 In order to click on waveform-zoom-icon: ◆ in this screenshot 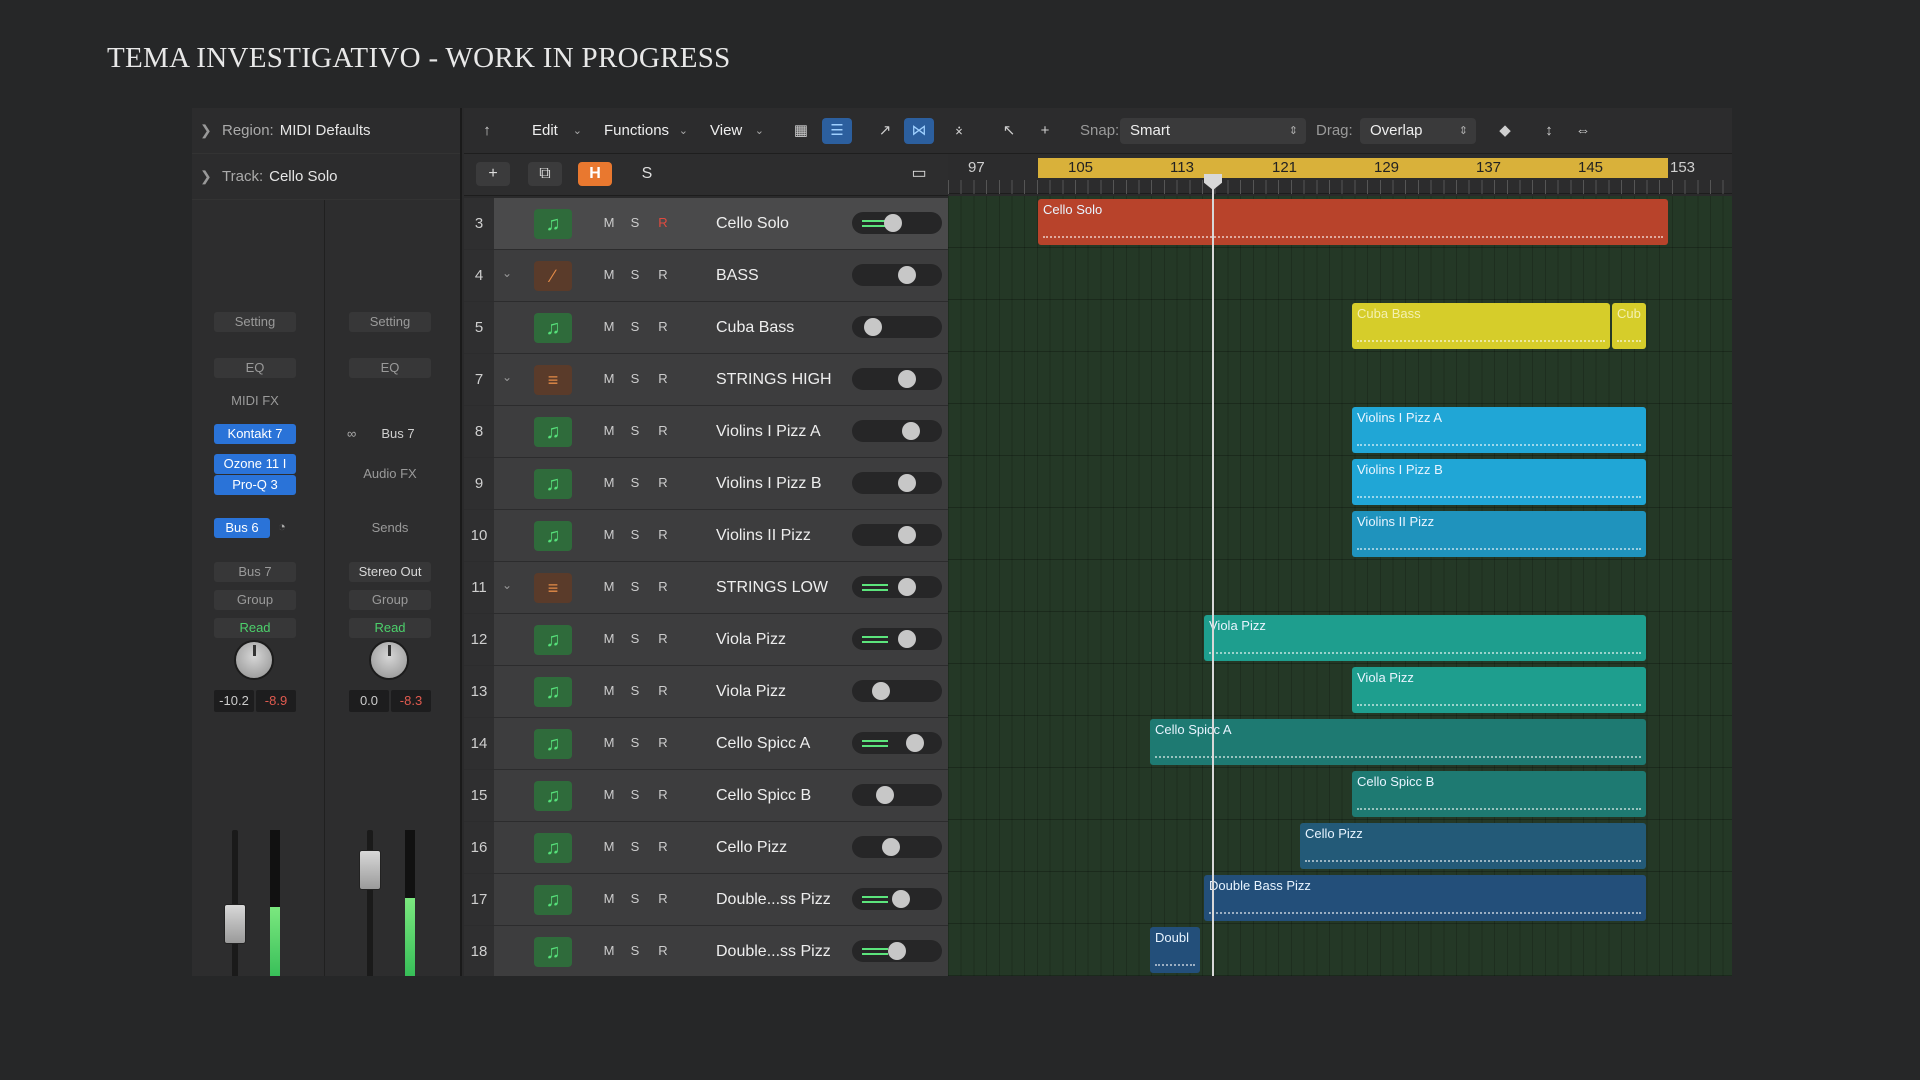, I will do `click(1505, 131)`.